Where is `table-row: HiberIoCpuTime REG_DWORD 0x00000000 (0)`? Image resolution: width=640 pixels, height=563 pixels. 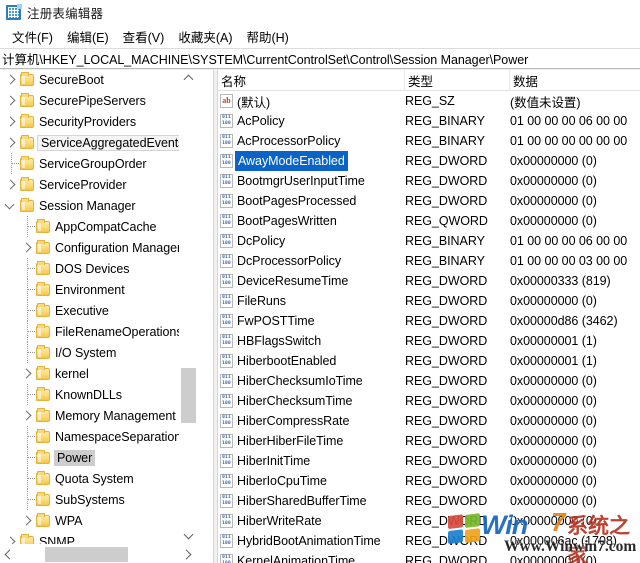
table-row: HiberIoCpuTime REG_DWORD 0x00000000 (0) is located at coordinates (429, 481).